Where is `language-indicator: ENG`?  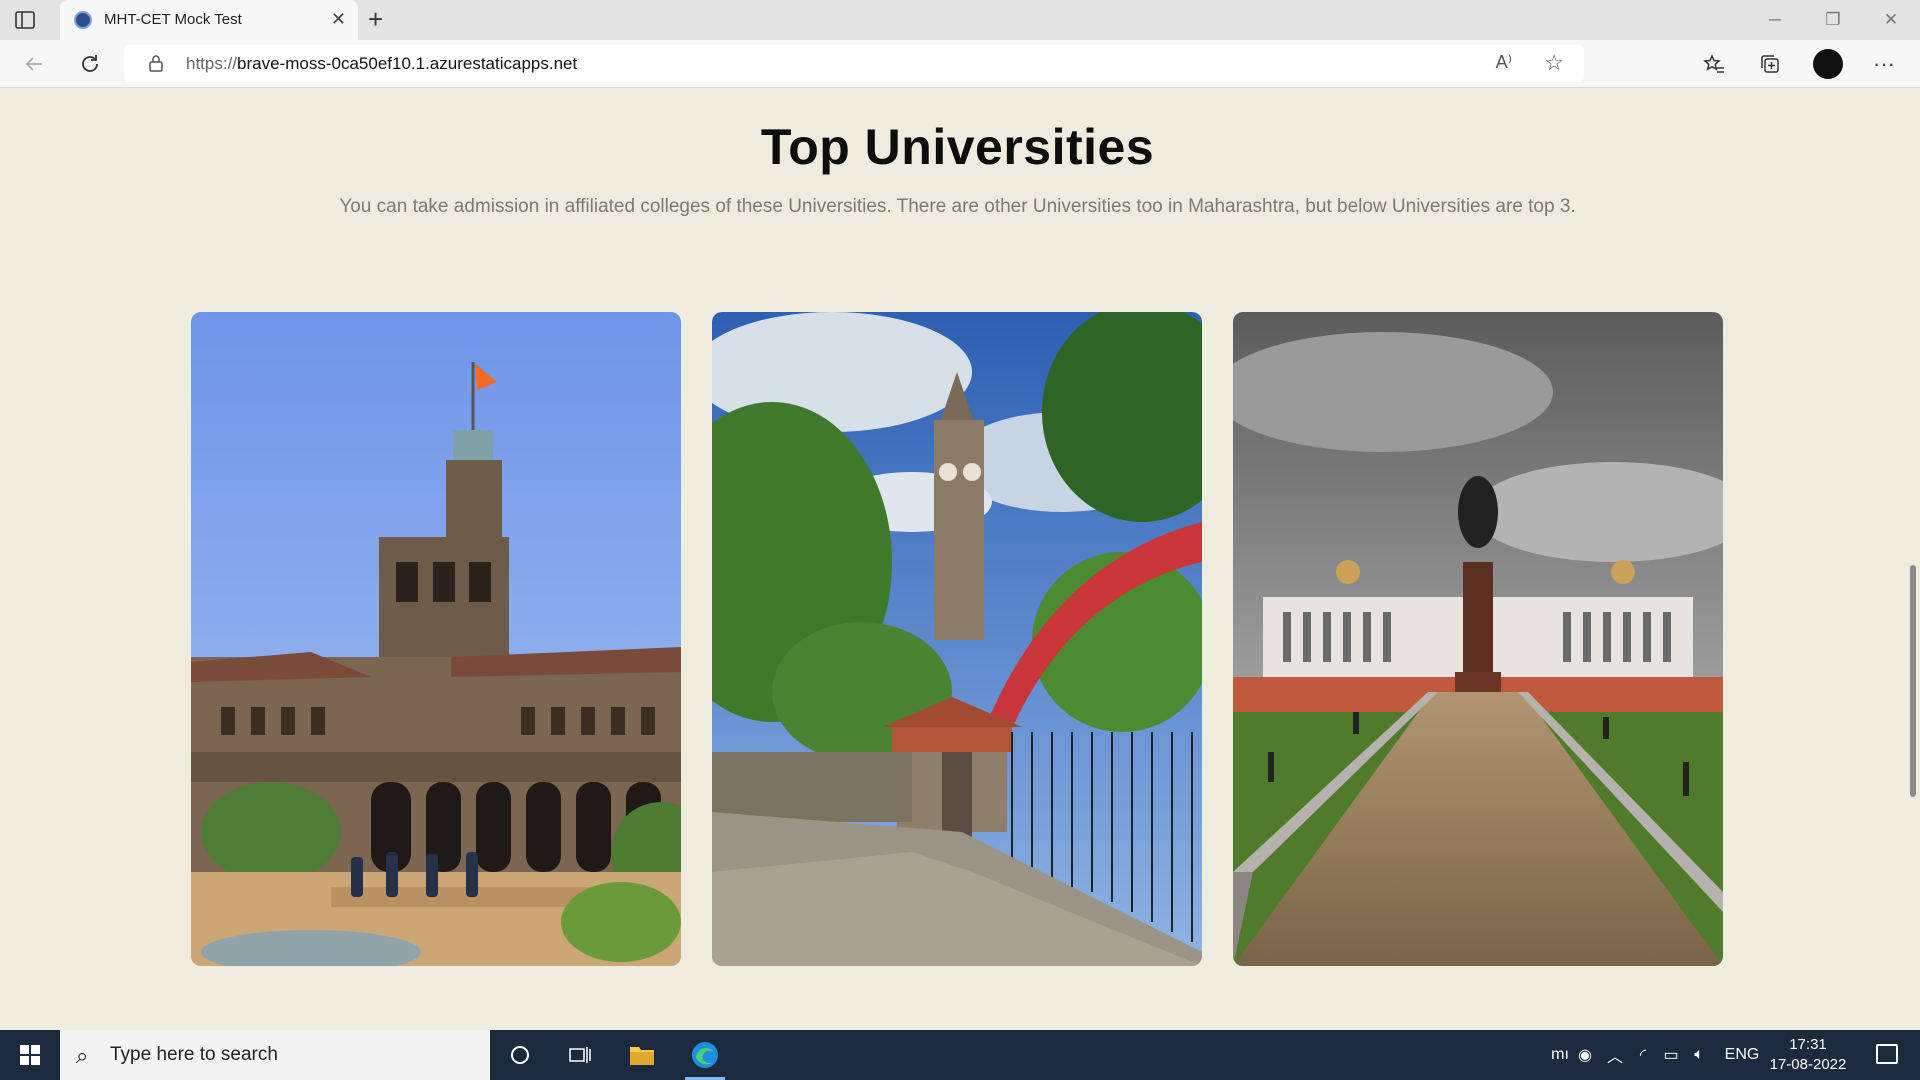 language-indicator: ENG is located at coordinates (1742, 1055).